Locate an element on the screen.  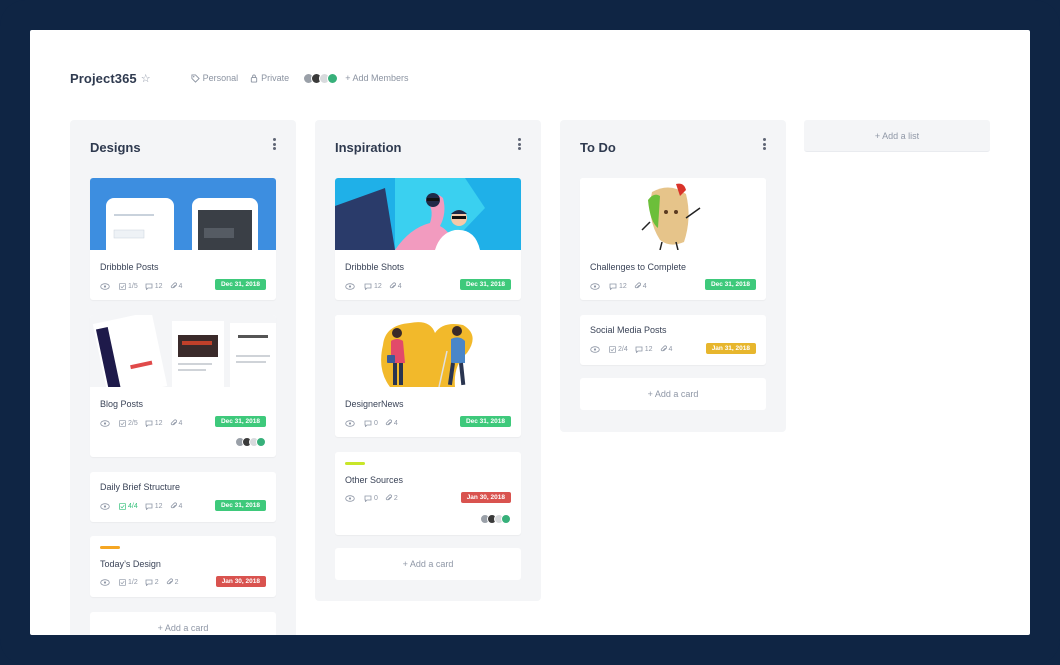
due-date-badge: Jan 30, 2018 is located at coordinates (240, 581).